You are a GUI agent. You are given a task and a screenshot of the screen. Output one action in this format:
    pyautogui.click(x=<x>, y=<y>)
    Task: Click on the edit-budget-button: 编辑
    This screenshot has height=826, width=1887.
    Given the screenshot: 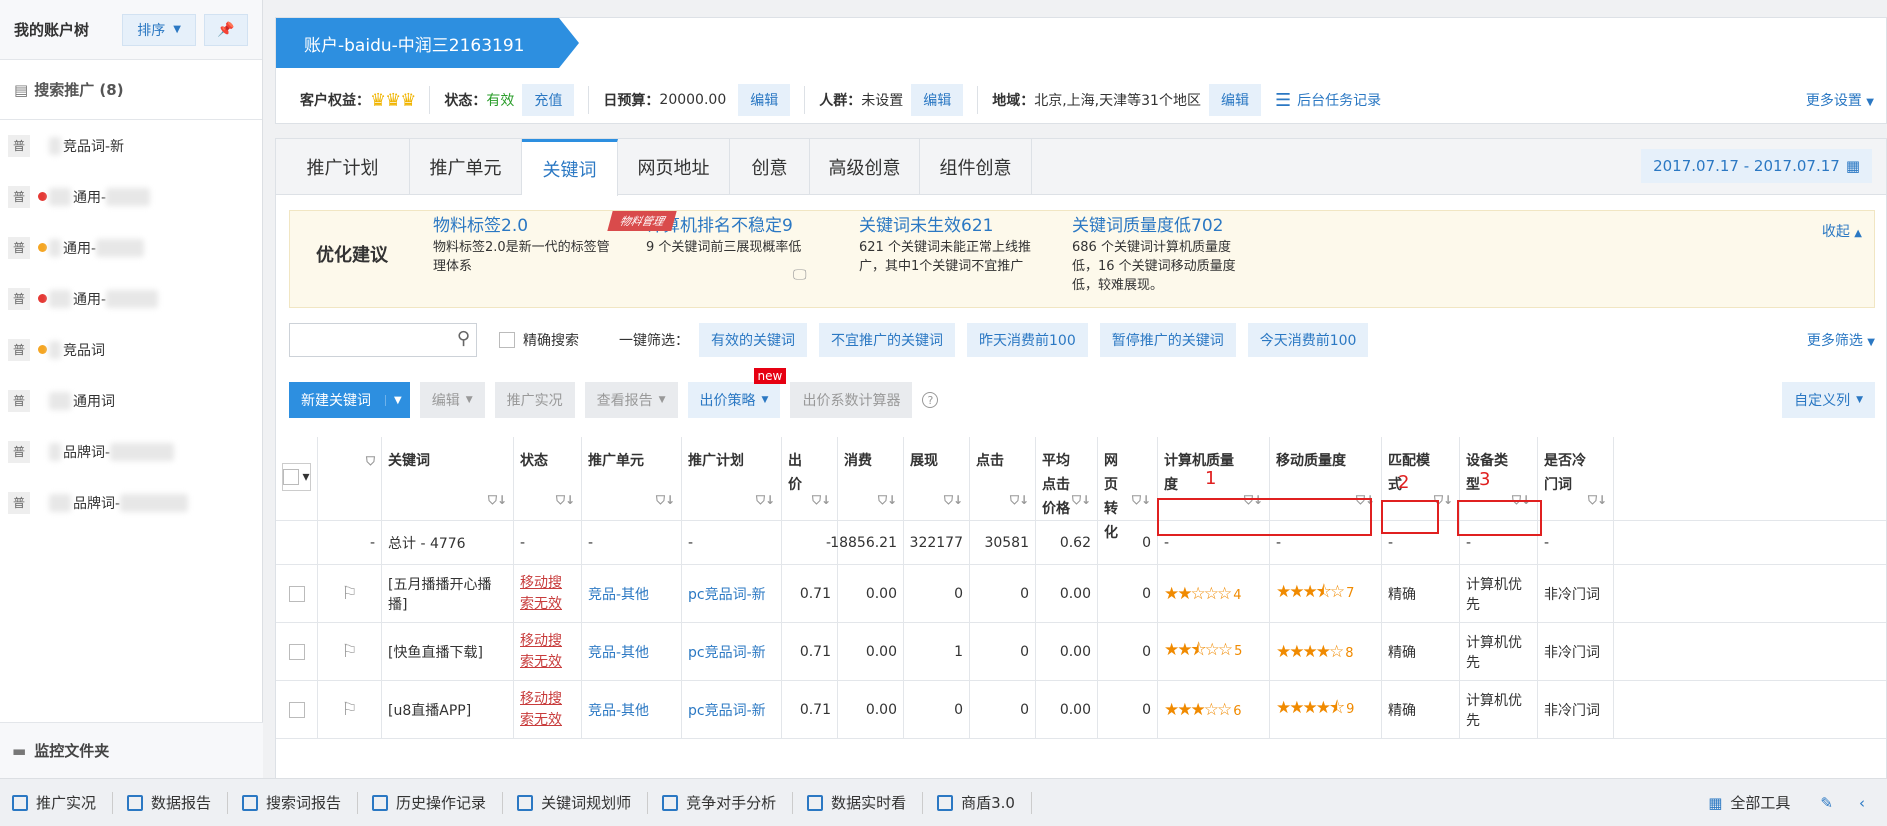 What is the action you would take?
    pyautogui.click(x=764, y=100)
    